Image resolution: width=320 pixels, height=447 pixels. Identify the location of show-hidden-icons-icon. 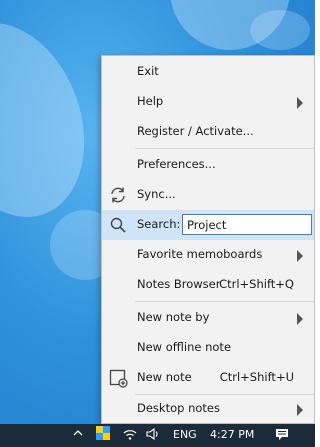
(78, 434).